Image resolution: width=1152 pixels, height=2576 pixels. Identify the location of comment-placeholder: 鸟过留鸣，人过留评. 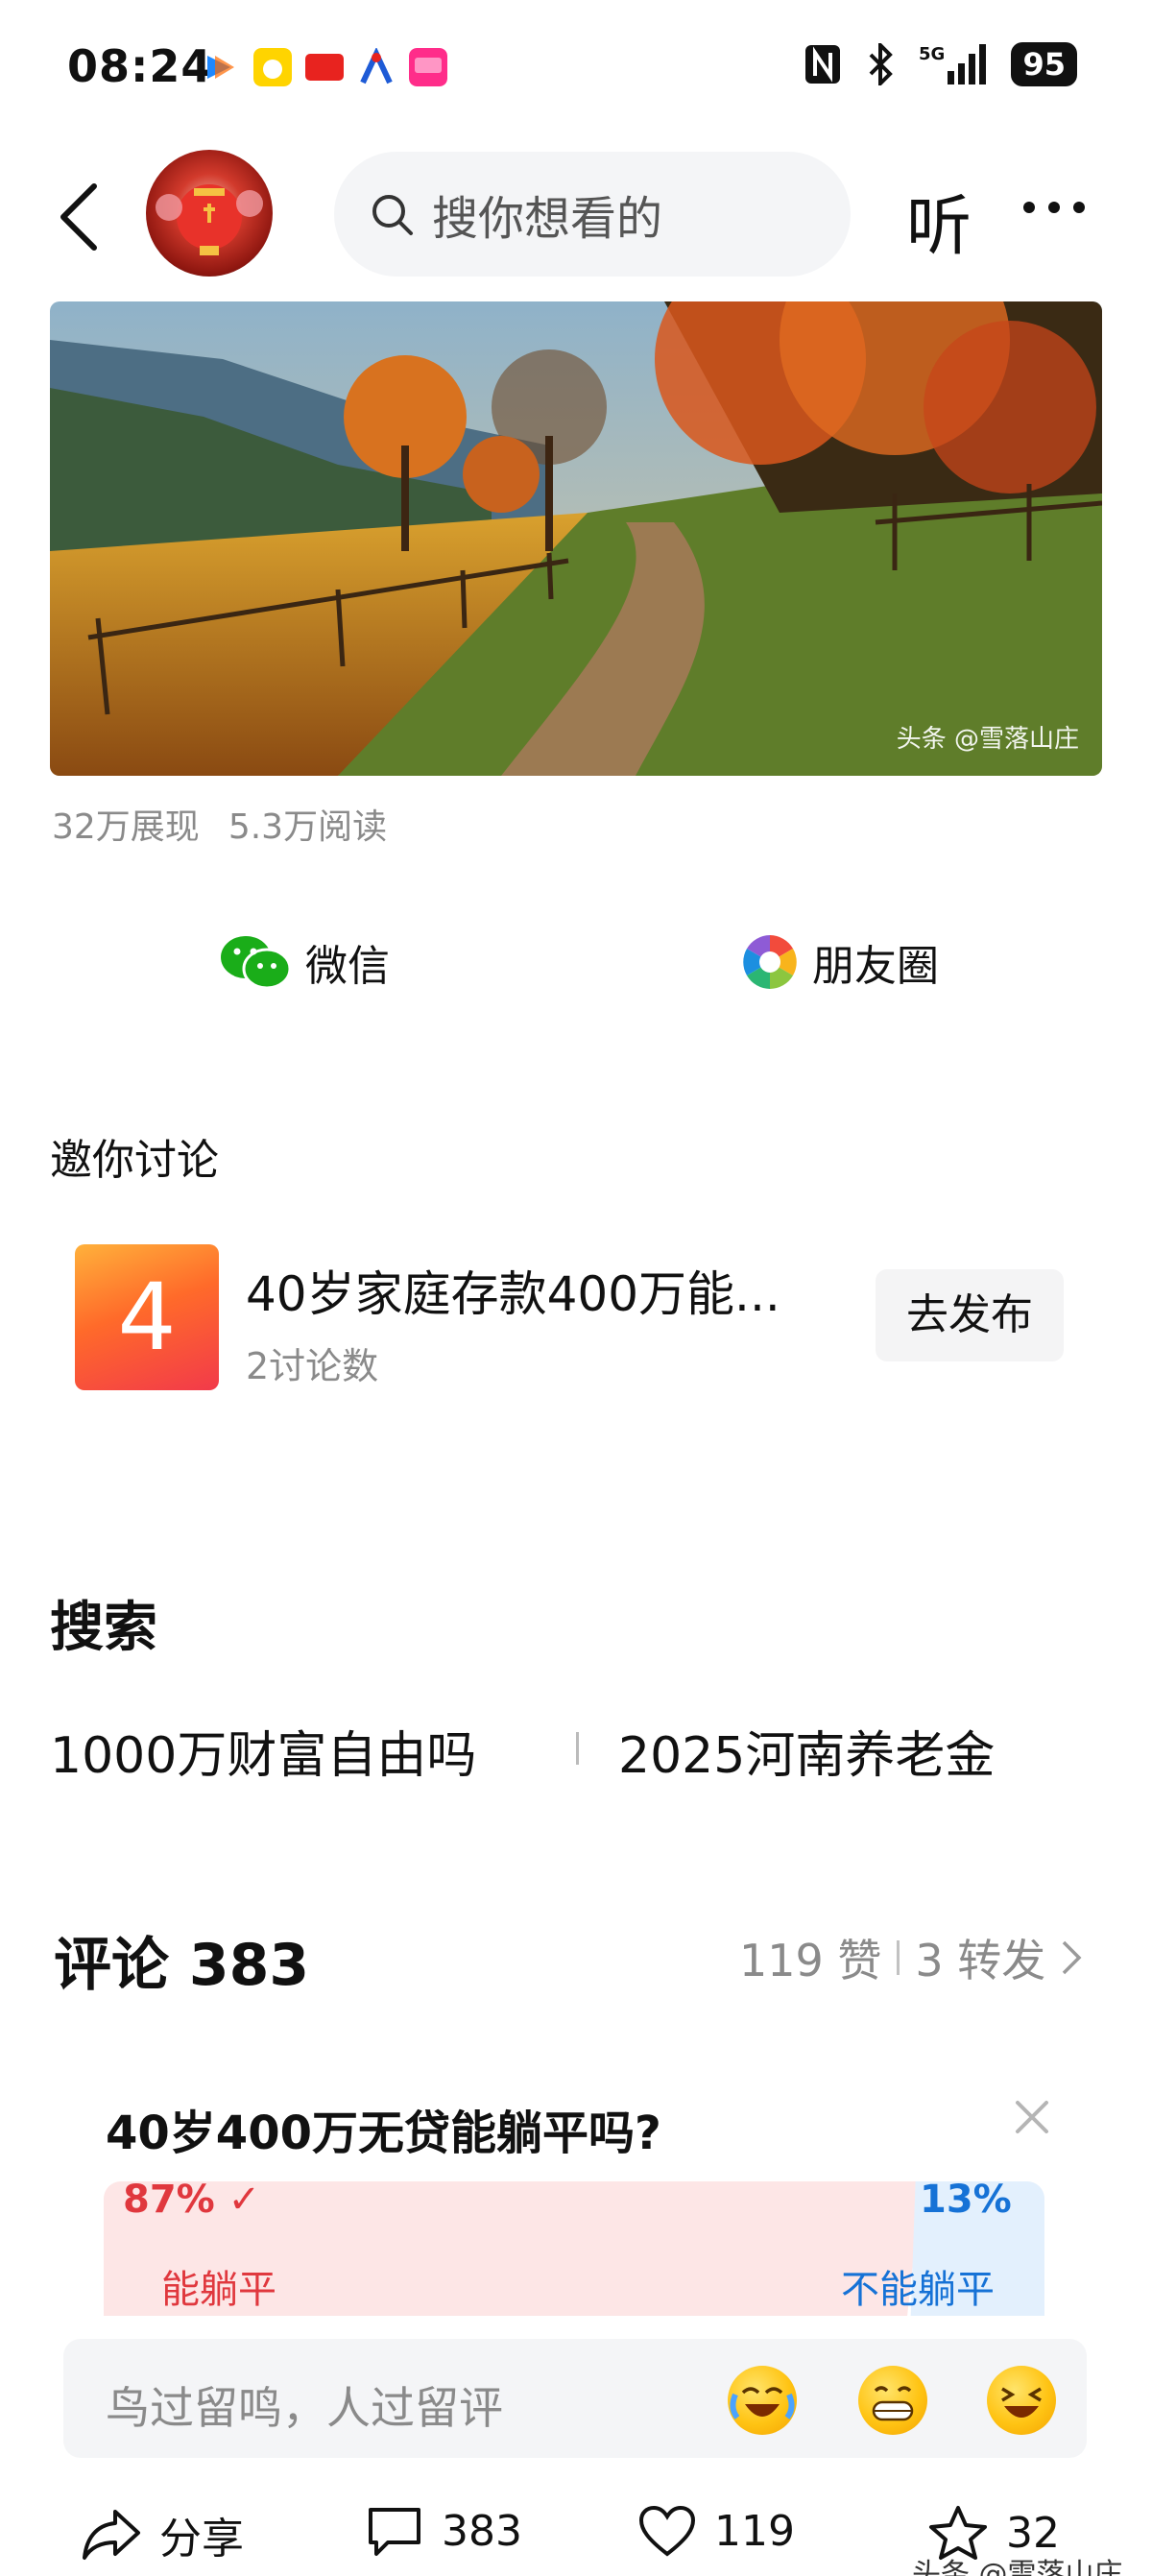
(304, 2408).